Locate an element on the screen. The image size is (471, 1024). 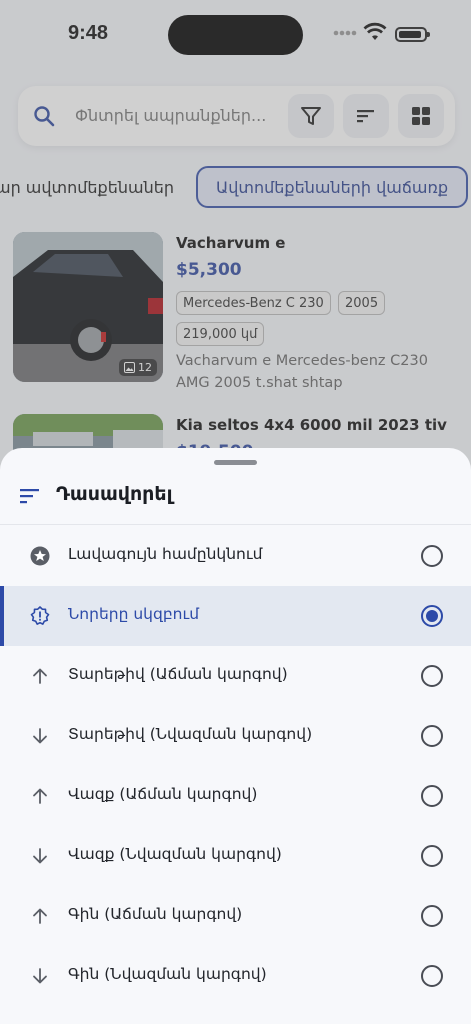
sort-option-price-desc: Գին (Նվազման կարգով) is located at coordinates (235, 976).